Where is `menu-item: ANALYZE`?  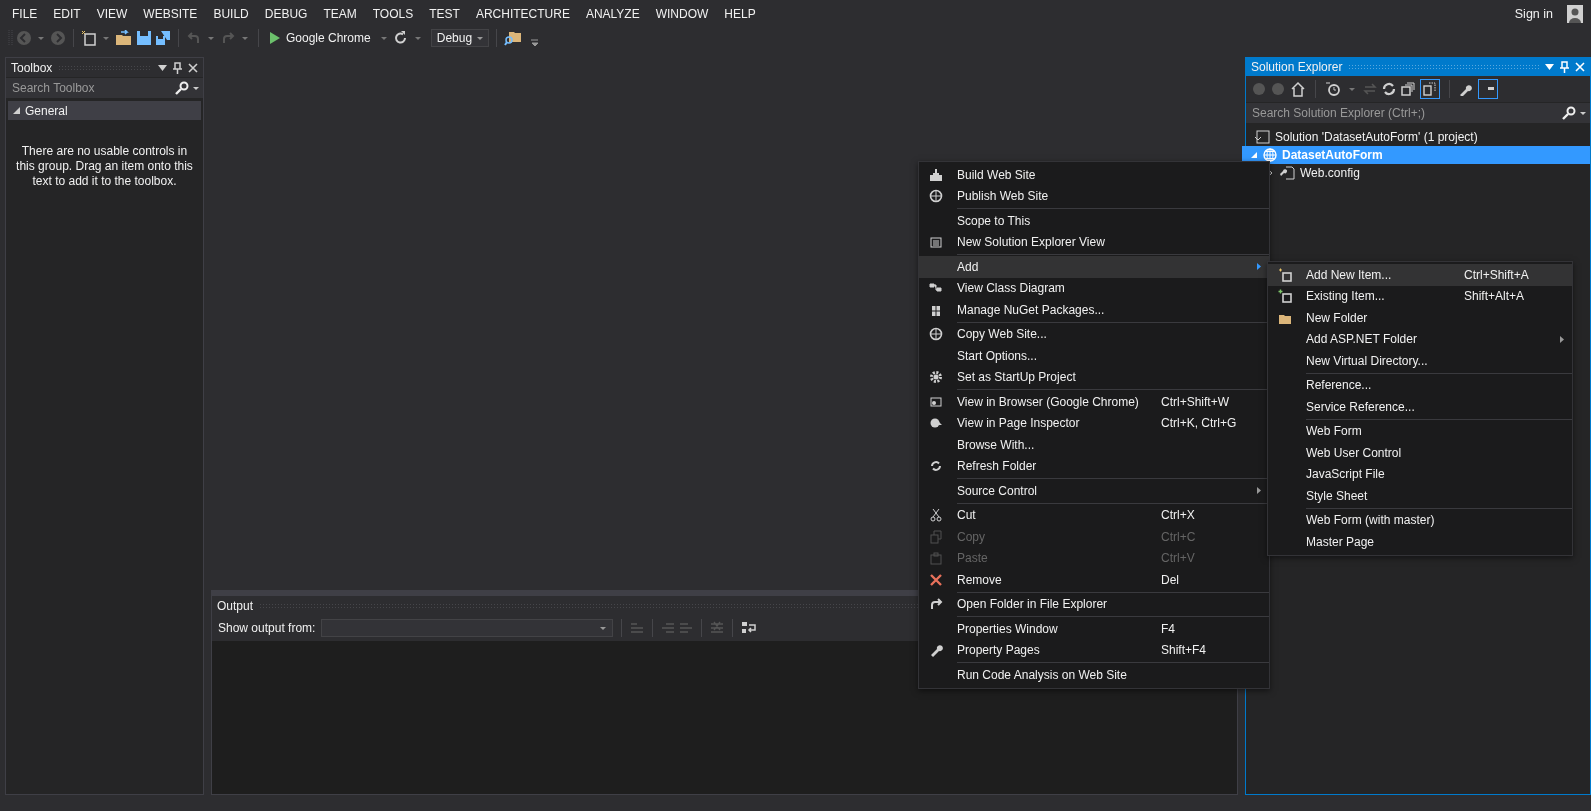 menu-item: ANALYZE is located at coordinates (612, 14).